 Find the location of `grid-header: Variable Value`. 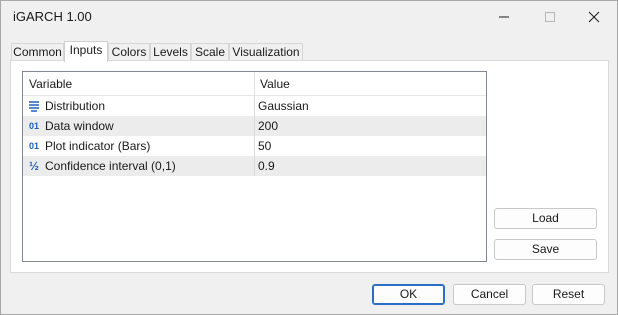

grid-header: Variable Value is located at coordinates (254, 84).